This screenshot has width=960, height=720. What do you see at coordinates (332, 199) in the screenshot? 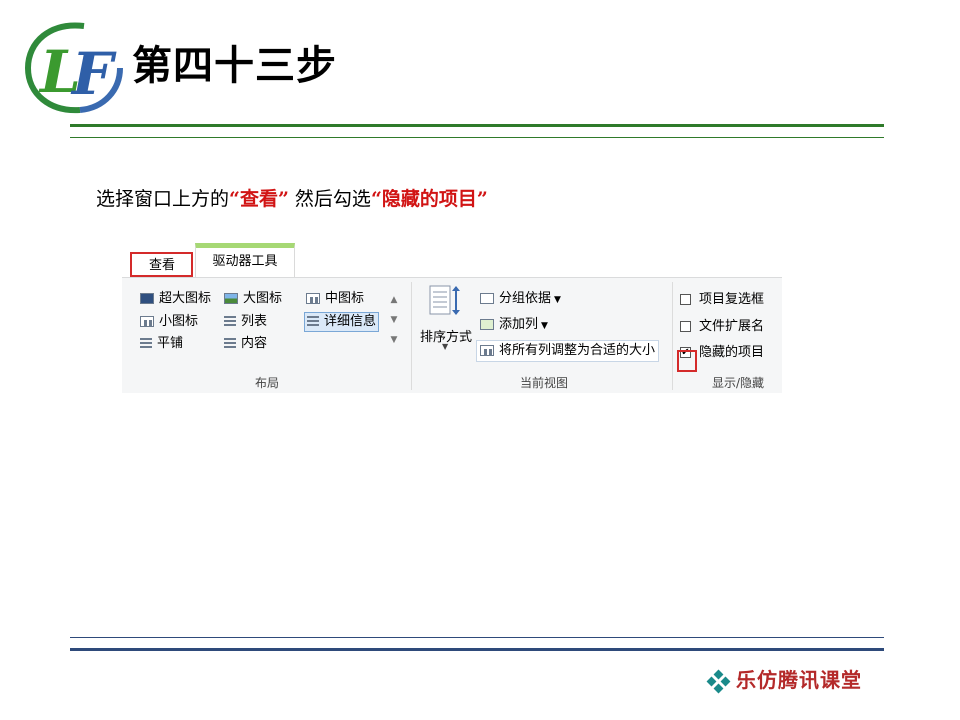
I see `instruction-middle: 然后勾选` at bounding box center [332, 199].